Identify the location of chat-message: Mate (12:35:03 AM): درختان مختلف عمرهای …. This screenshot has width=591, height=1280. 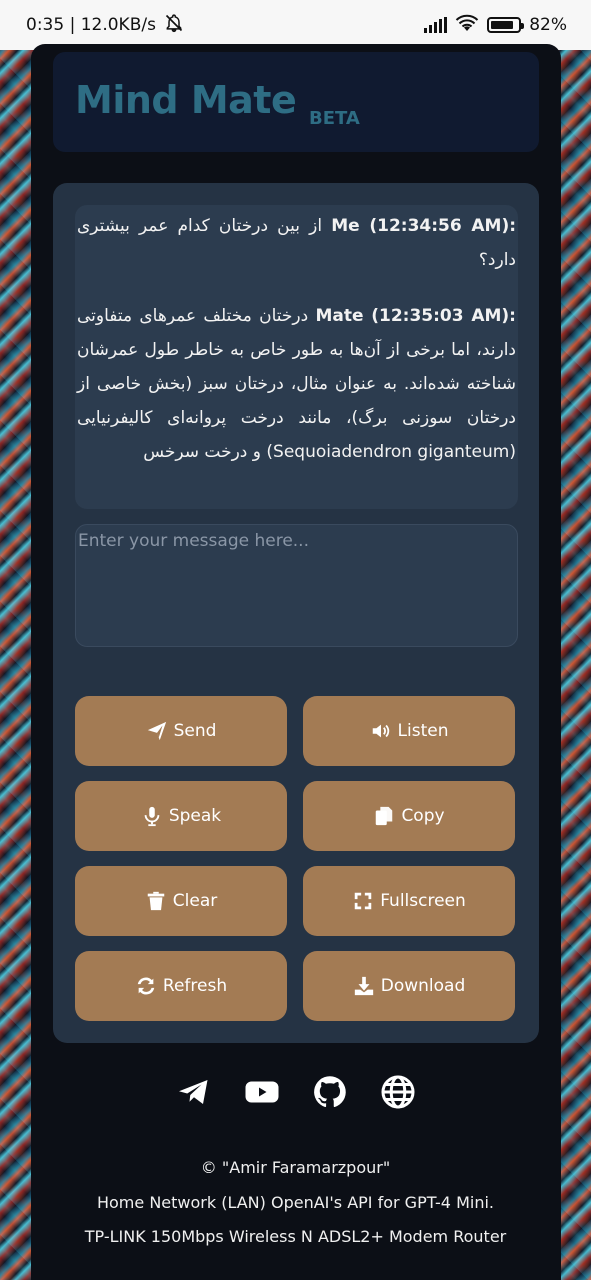
(296, 384).